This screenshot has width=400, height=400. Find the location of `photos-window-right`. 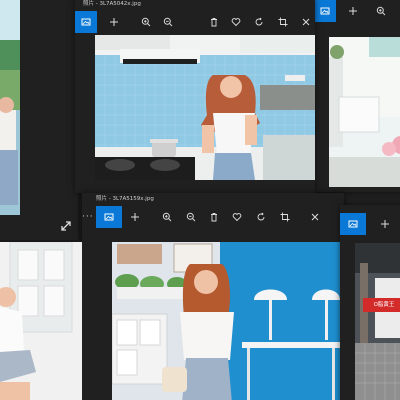

photos-window-right is located at coordinates (356, 96).